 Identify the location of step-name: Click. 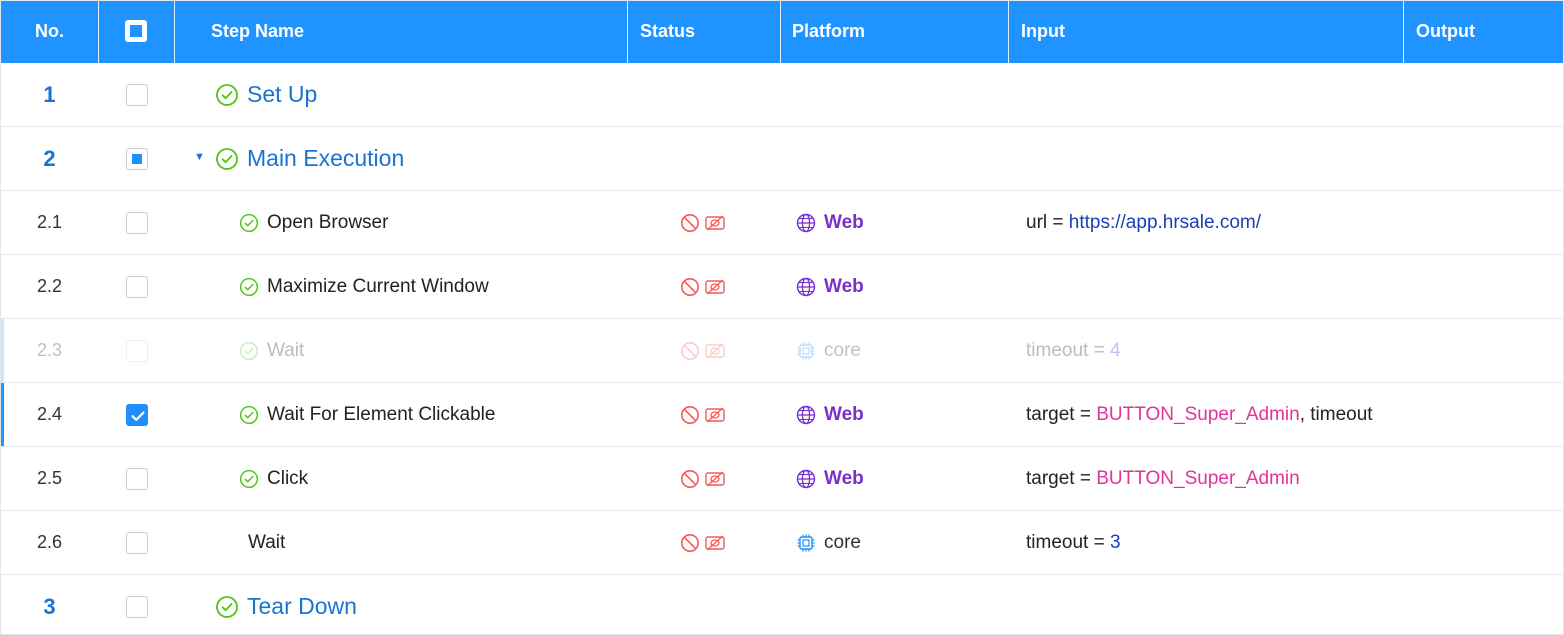
(288, 478).